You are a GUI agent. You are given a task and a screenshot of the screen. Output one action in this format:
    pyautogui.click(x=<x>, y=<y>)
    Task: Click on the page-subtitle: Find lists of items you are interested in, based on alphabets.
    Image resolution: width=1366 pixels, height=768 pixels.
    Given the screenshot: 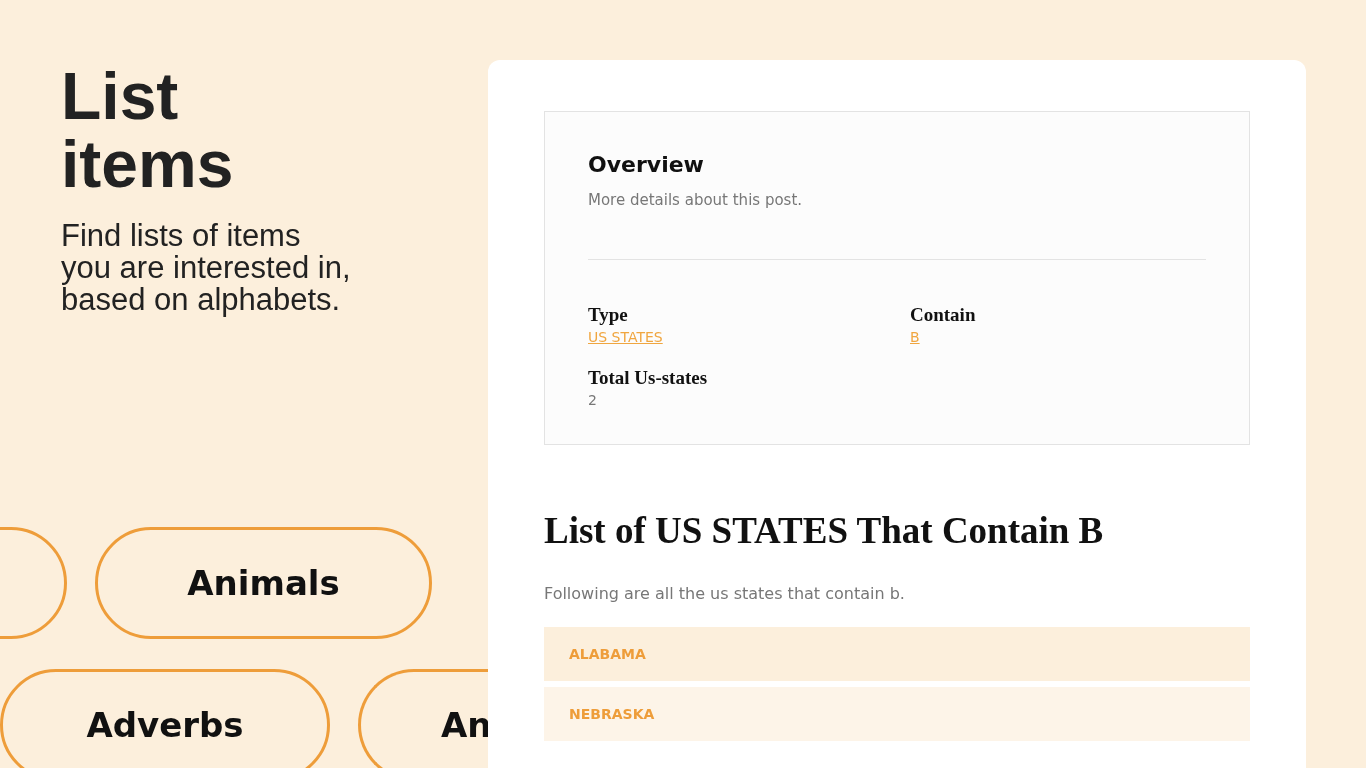 What is the action you would take?
    pyautogui.click(x=206, y=268)
    